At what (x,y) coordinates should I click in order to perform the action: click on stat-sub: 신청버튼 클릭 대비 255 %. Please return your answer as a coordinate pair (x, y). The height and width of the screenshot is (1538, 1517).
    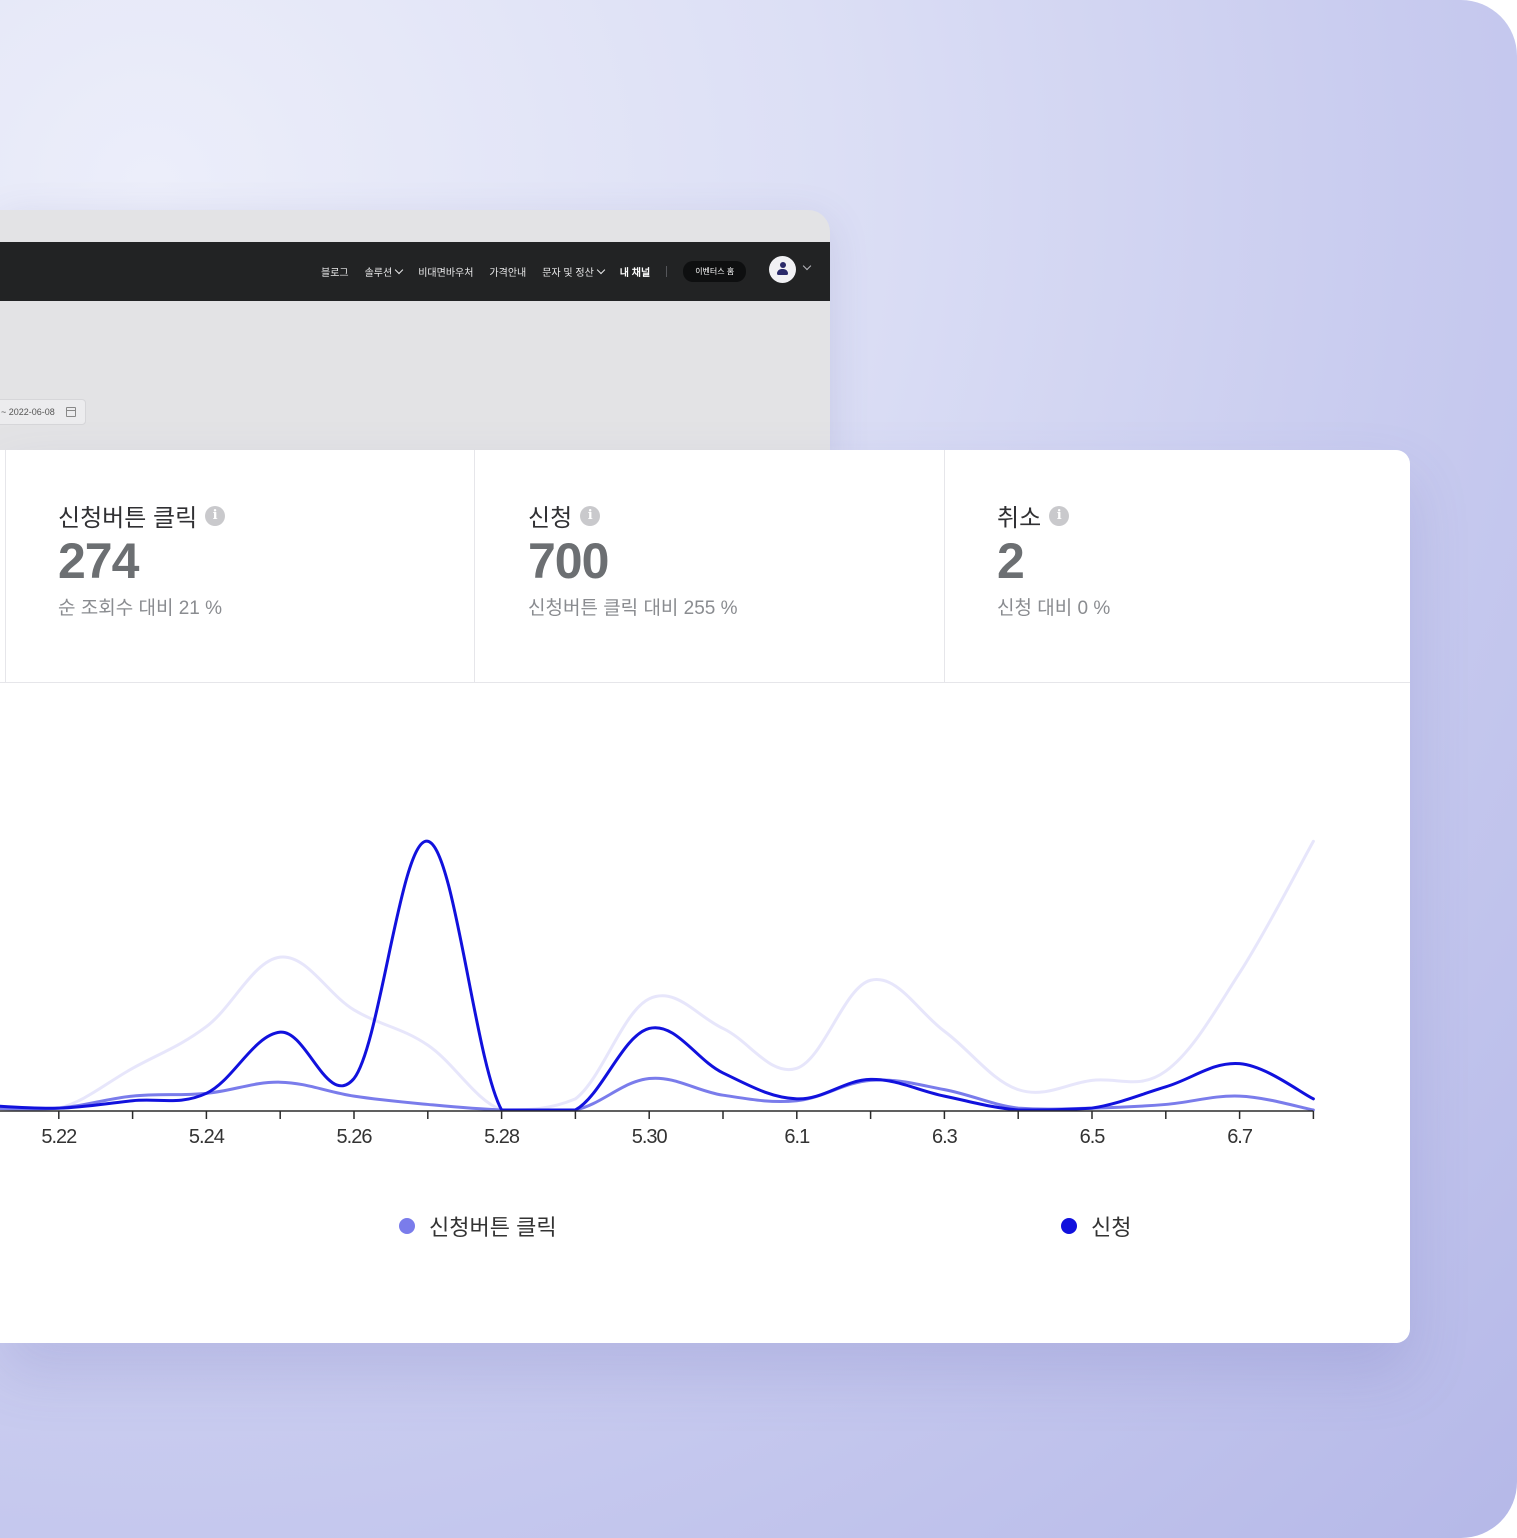
    Looking at the image, I should click on (633, 608).